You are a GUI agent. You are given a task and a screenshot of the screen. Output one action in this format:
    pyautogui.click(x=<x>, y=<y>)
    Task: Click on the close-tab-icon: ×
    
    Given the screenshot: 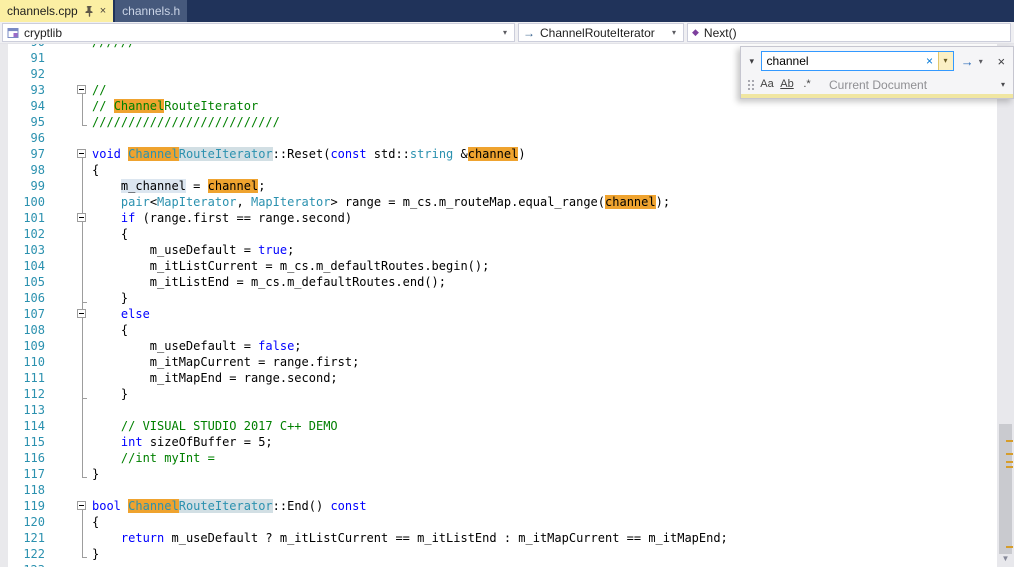 What is the action you would take?
    pyautogui.click(x=103, y=11)
    